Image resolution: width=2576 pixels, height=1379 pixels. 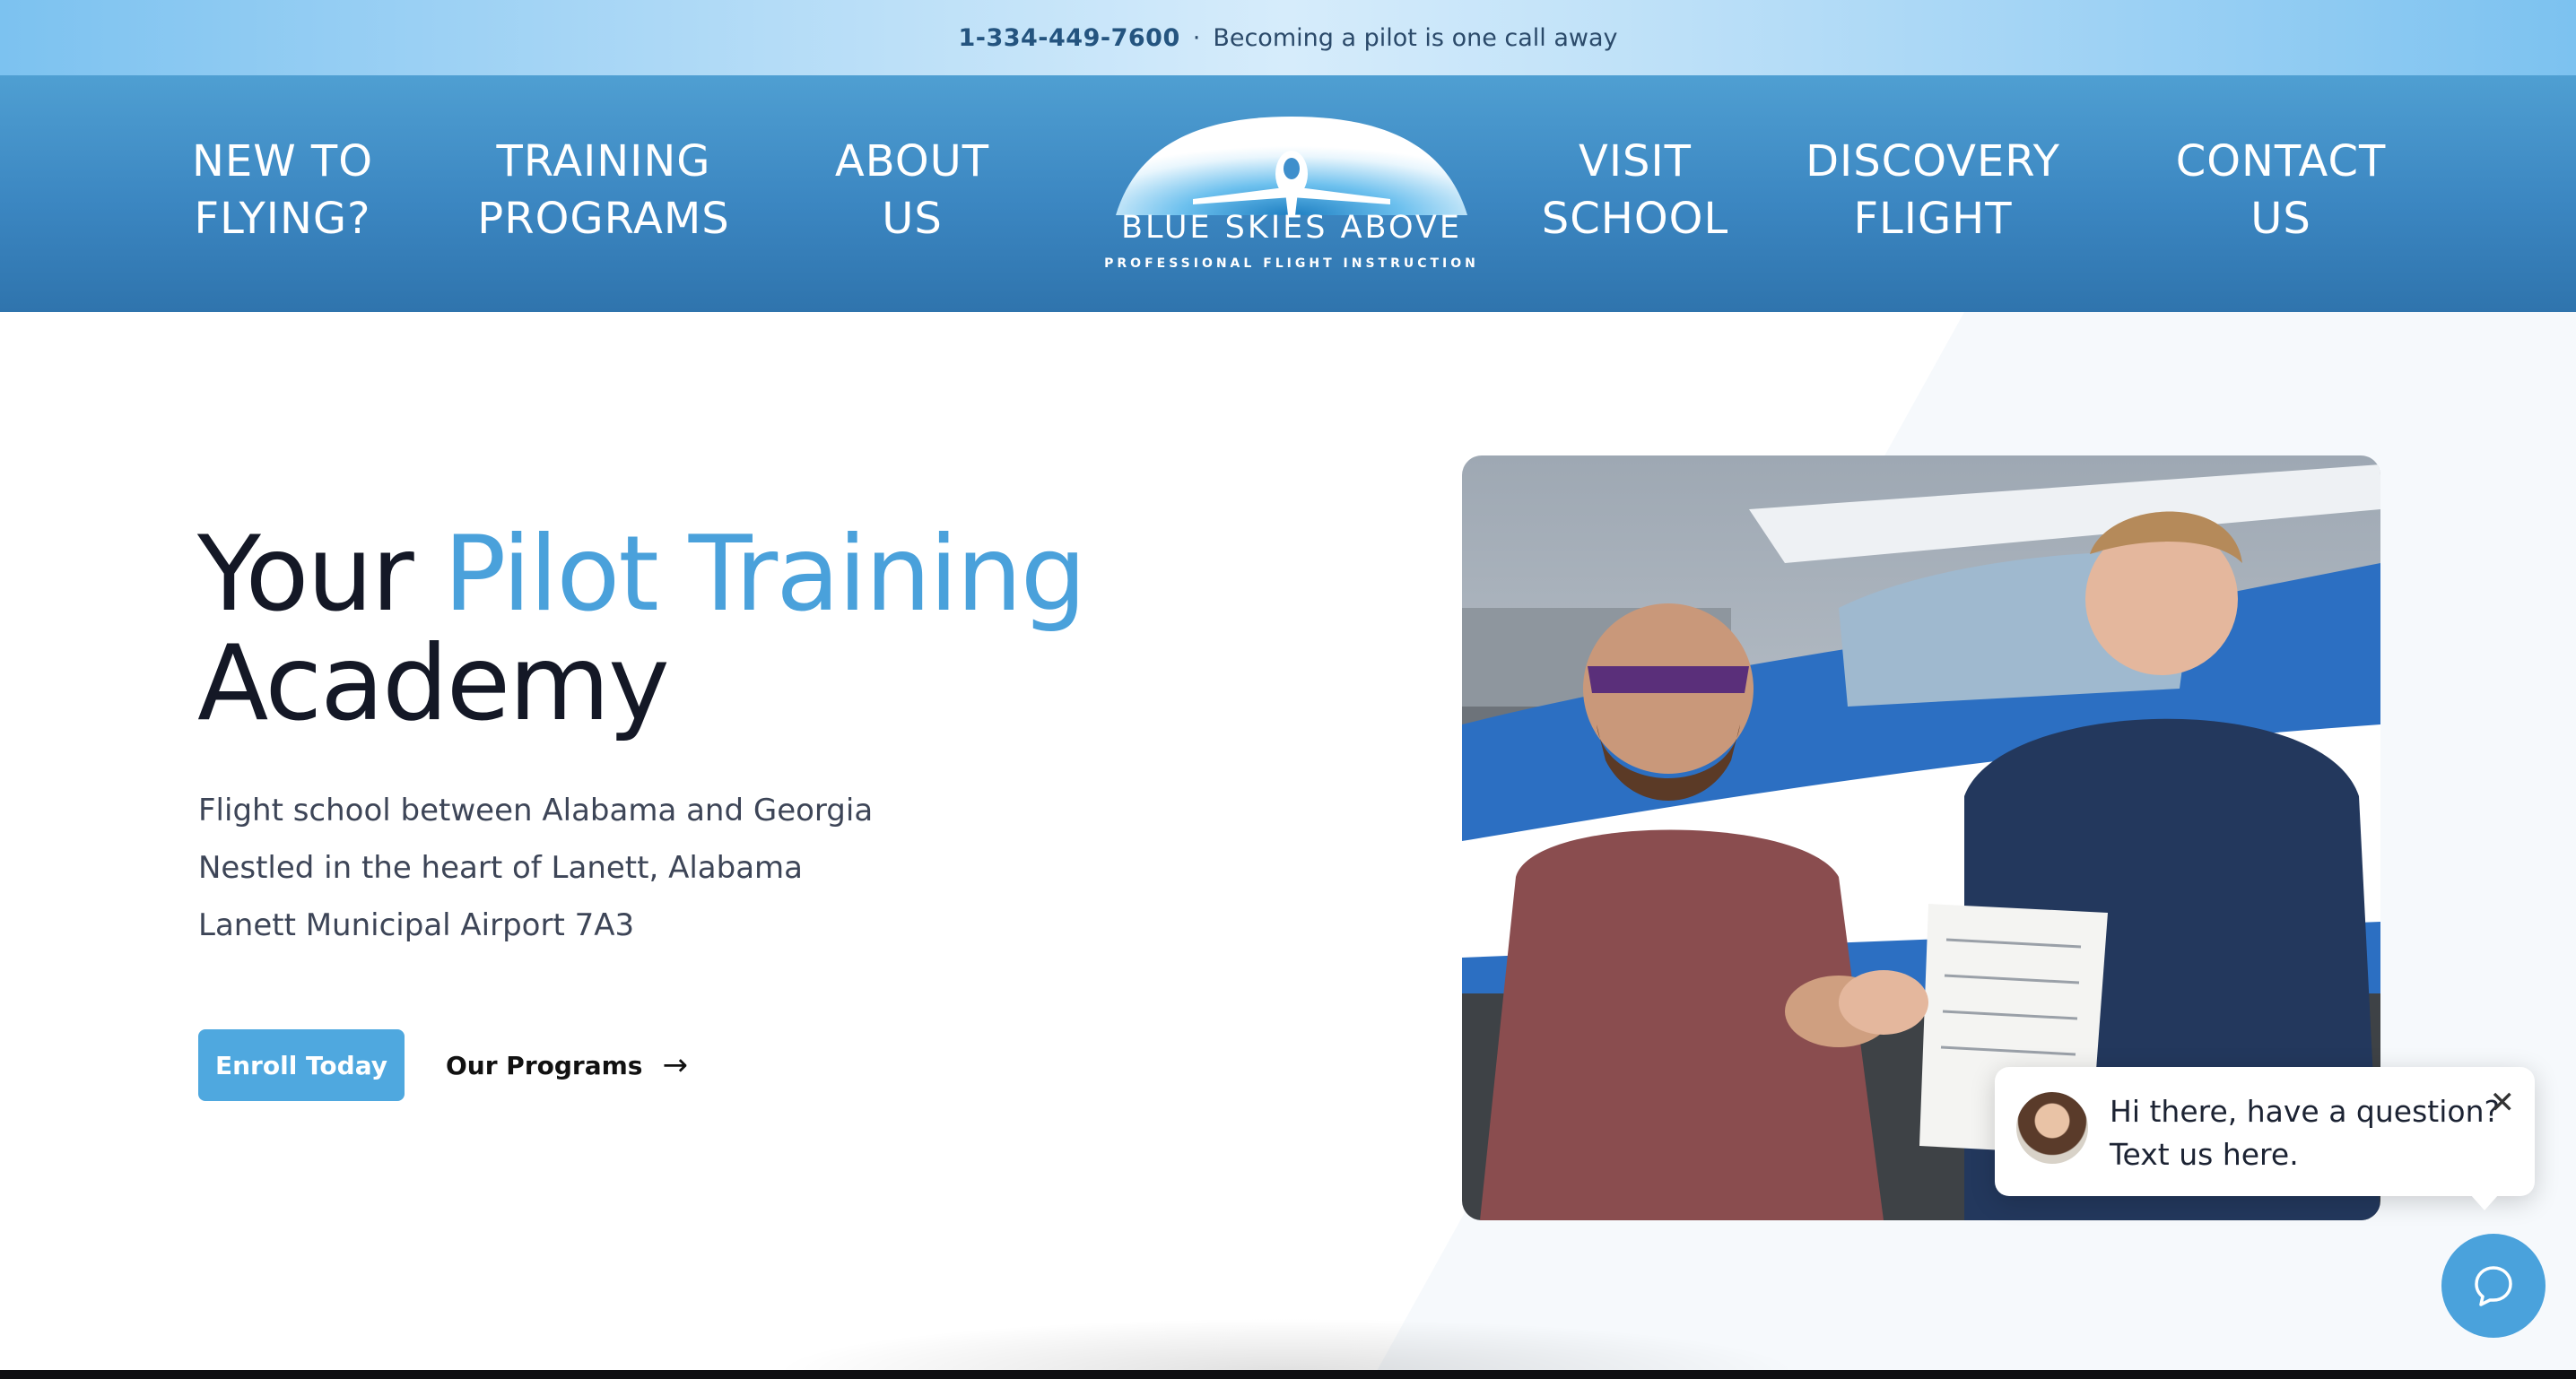 What do you see at coordinates (2305, 1133) in the screenshot?
I see `chat-message: Hi there, have a question? Text us here.` at bounding box center [2305, 1133].